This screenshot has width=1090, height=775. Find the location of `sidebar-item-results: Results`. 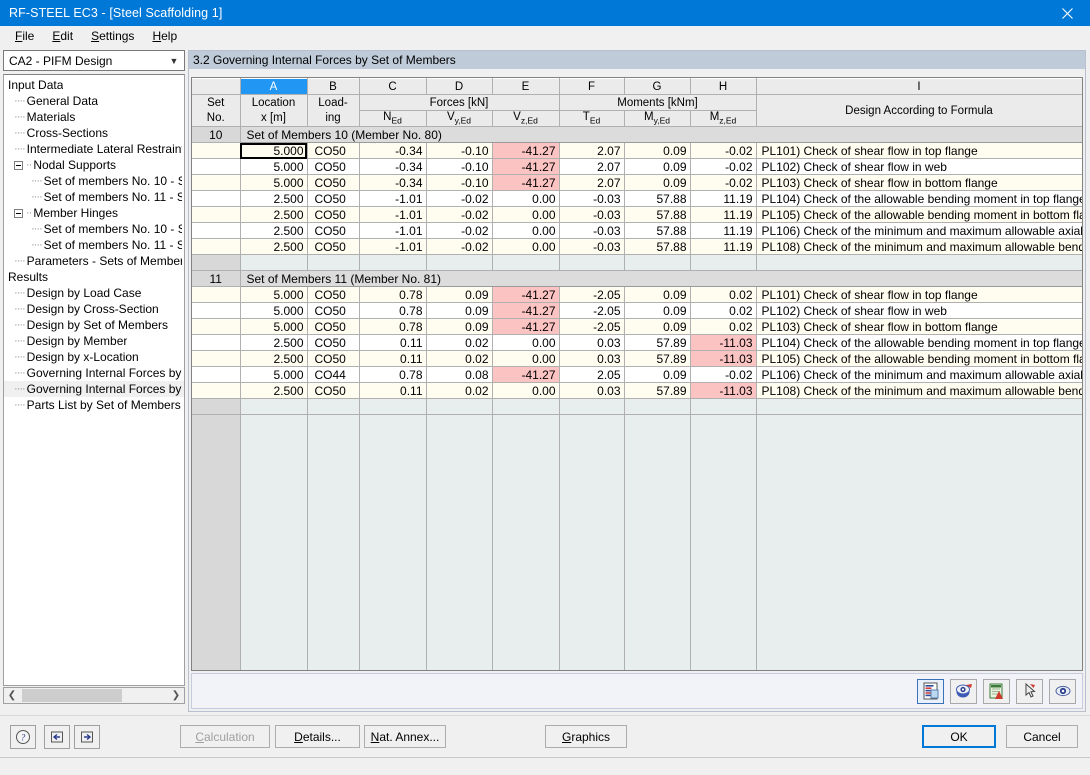

sidebar-item-results: Results is located at coordinates (94, 277).